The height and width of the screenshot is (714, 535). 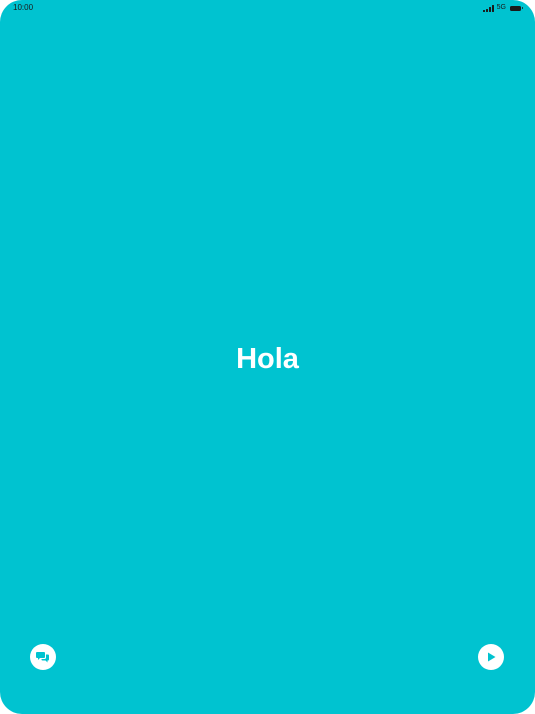 I want to click on status-indicators: 5G, so click(x=502, y=8).